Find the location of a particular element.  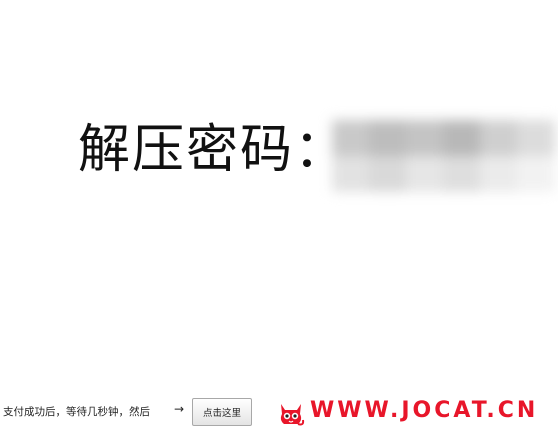

site-logo: WWW.JOCAT.CN is located at coordinates (416, 413).